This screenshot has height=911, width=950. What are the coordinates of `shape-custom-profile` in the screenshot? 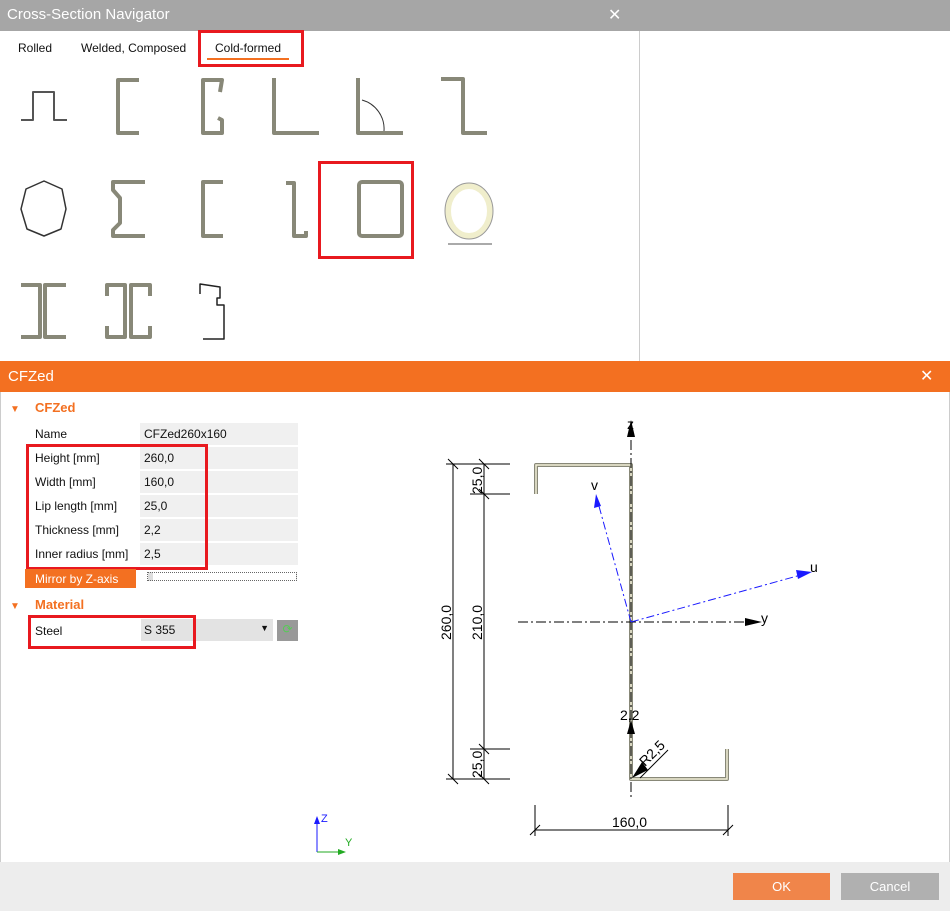 It's located at (212, 311).